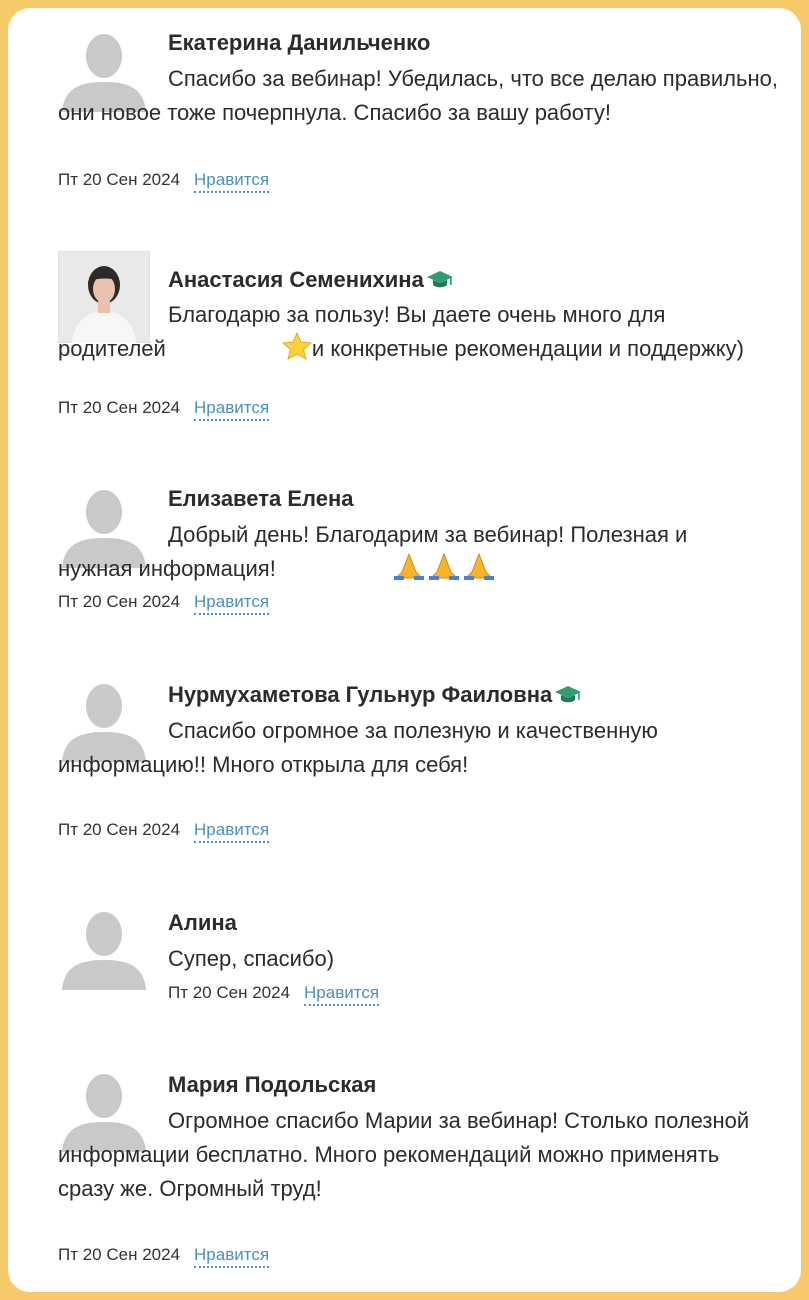 The height and width of the screenshot is (1300, 809). I want to click on comment-text-part2: и конкретные рекомендации и поддержку), so click(527, 348).